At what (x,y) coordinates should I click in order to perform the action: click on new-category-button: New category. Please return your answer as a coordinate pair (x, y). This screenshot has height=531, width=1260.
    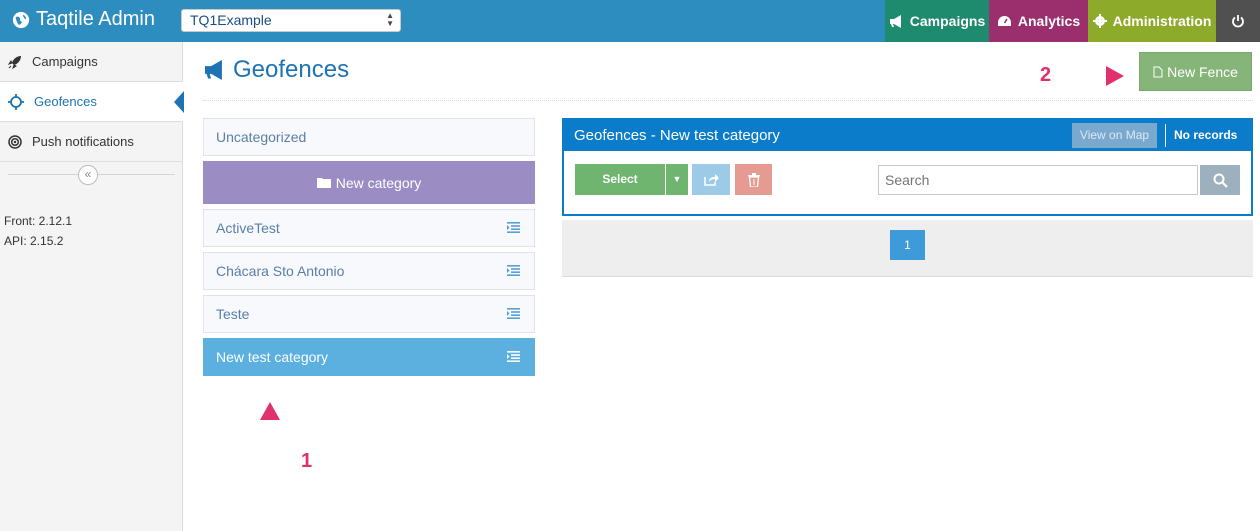
    Looking at the image, I should click on (369, 182).